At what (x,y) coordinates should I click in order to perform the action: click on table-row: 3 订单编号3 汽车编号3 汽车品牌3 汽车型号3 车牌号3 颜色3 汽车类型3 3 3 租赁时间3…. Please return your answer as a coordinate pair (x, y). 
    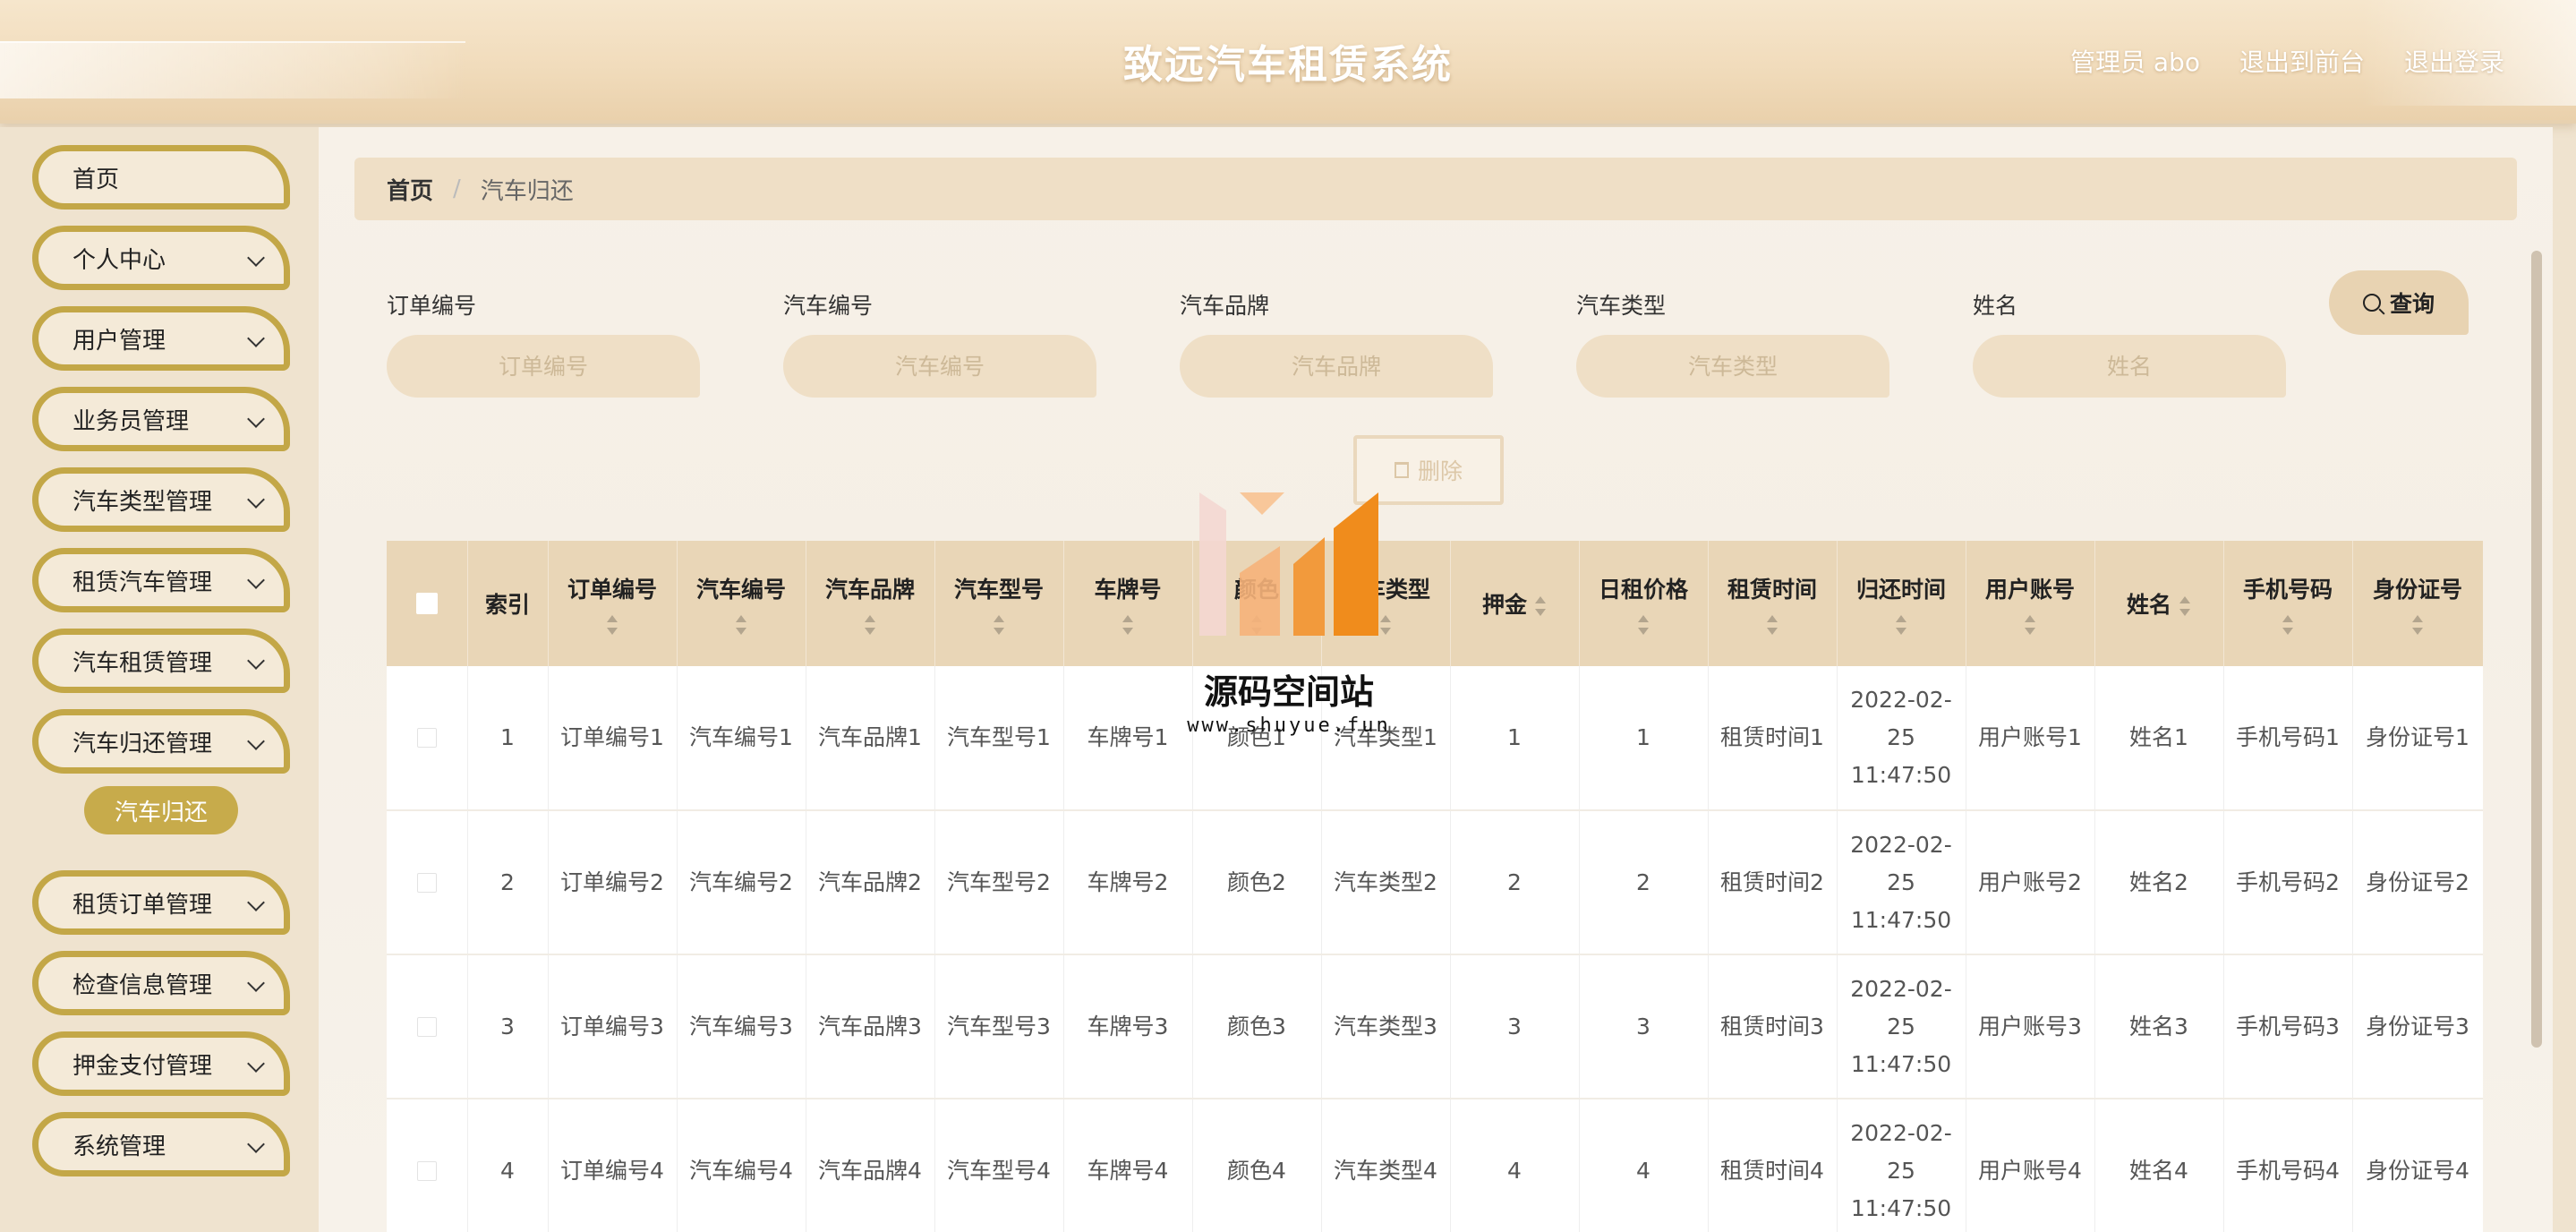
    Looking at the image, I should click on (1435, 1026).